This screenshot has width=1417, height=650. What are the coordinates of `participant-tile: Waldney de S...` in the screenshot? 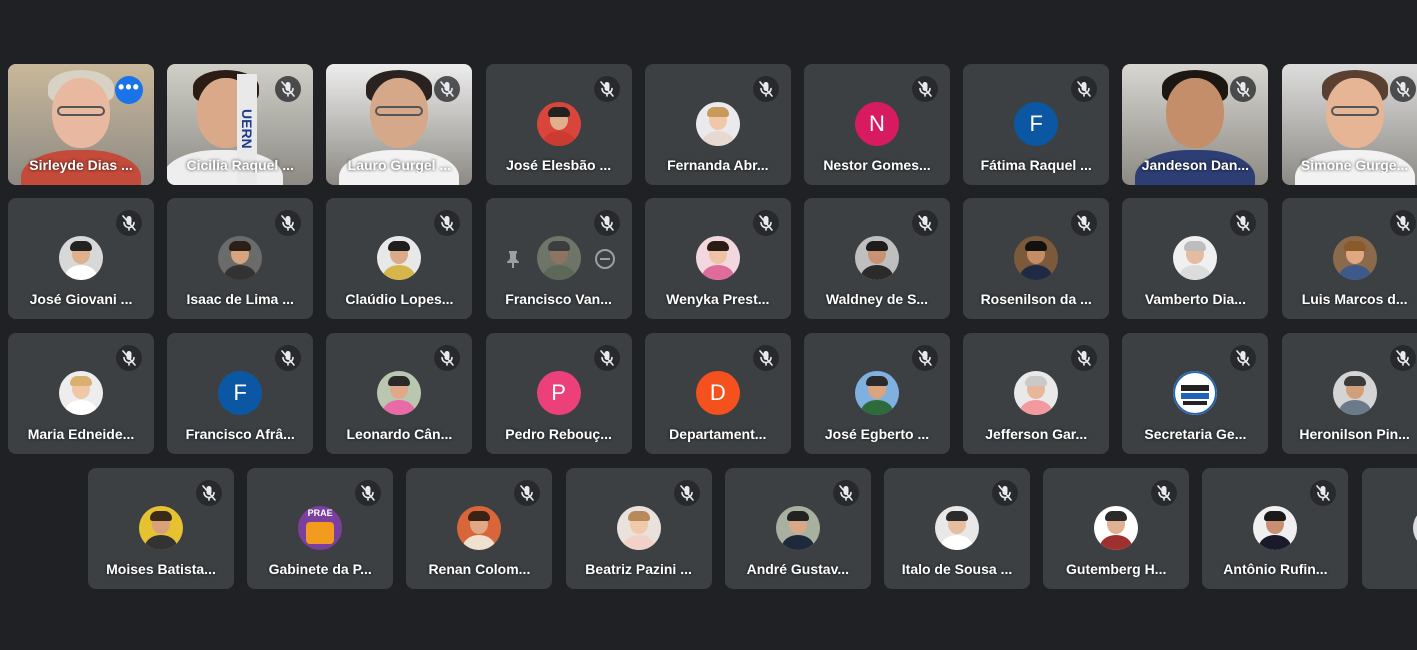 It's located at (877, 258).